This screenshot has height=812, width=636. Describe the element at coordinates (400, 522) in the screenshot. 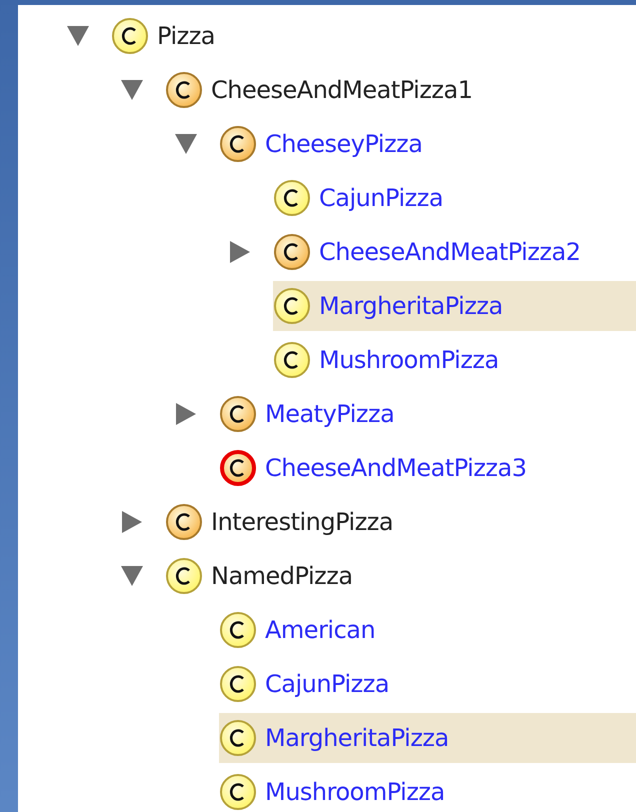

I see `tree-node: InterestingPizza` at that location.